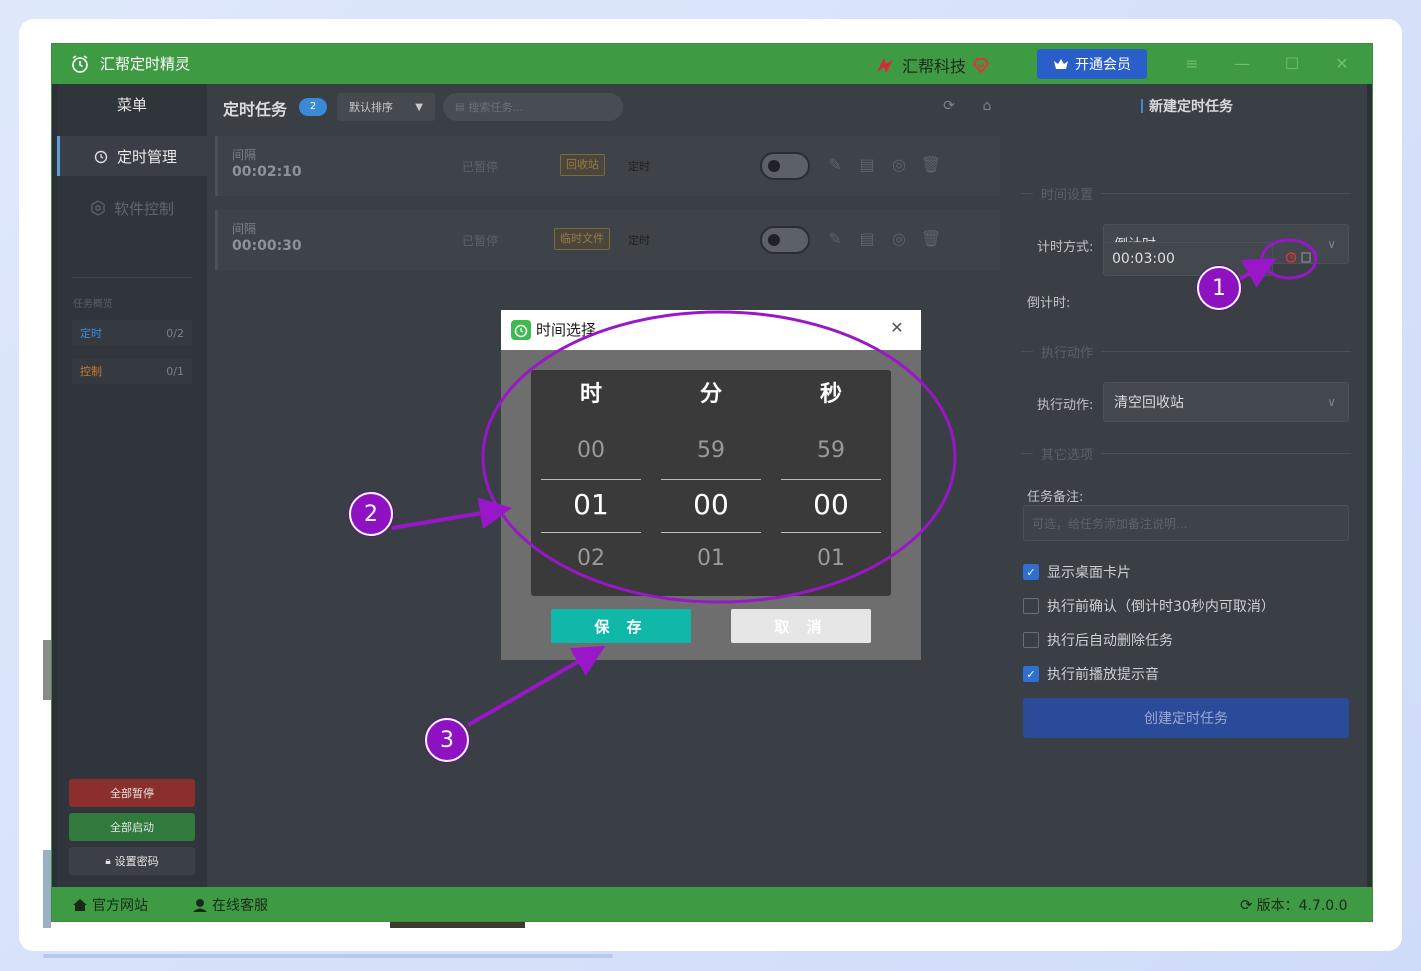  I want to click on step-badge: 2, so click(371, 514).